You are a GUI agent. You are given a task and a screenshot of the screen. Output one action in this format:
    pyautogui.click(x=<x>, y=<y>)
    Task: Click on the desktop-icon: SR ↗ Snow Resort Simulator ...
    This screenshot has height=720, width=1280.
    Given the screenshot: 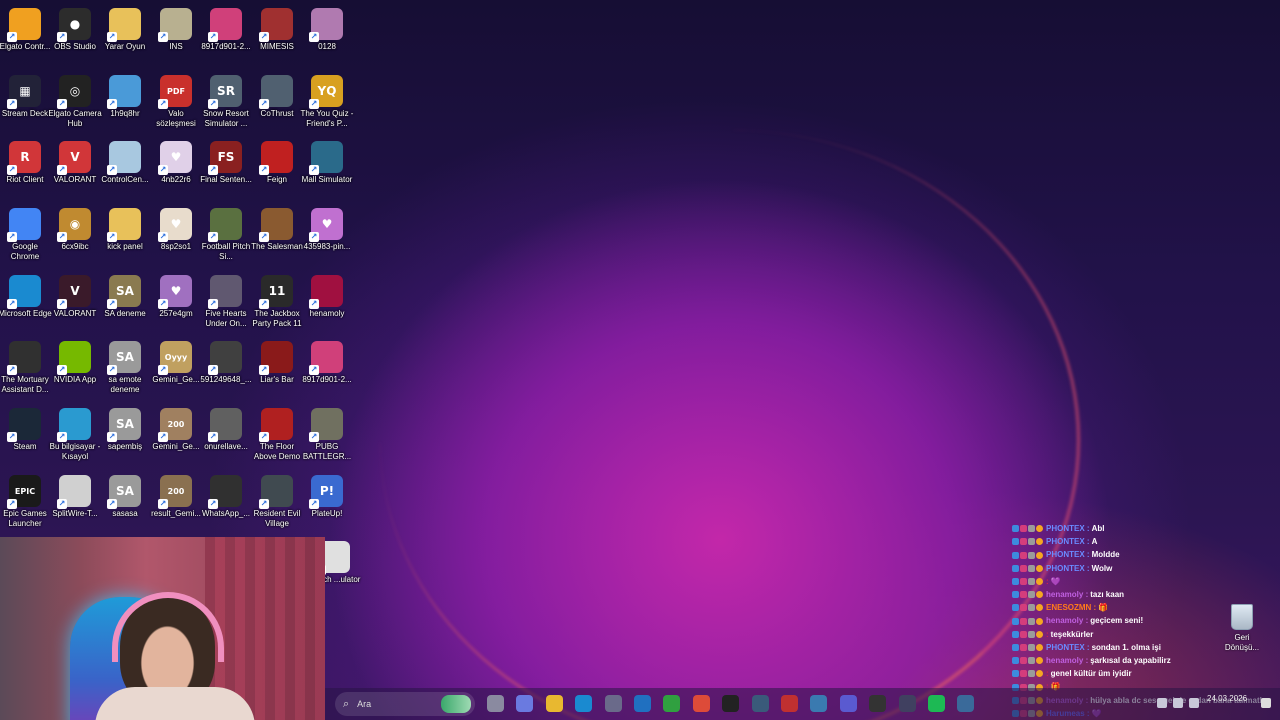 What is the action you would take?
    pyautogui.click(x=226, y=100)
    